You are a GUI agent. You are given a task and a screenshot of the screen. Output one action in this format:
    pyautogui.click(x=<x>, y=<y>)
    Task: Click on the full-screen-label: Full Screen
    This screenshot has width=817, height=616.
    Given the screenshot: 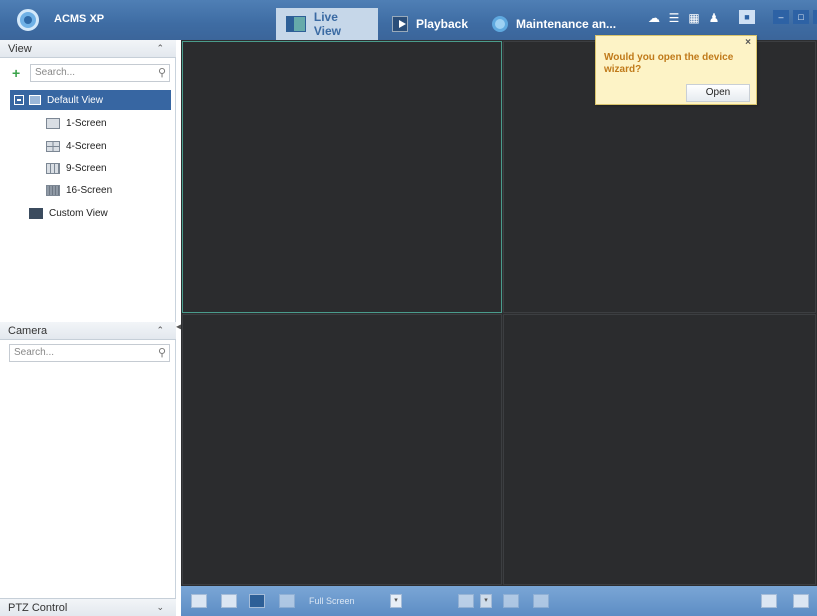 What is the action you would take?
    pyautogui.click(x=332, y=601)
    